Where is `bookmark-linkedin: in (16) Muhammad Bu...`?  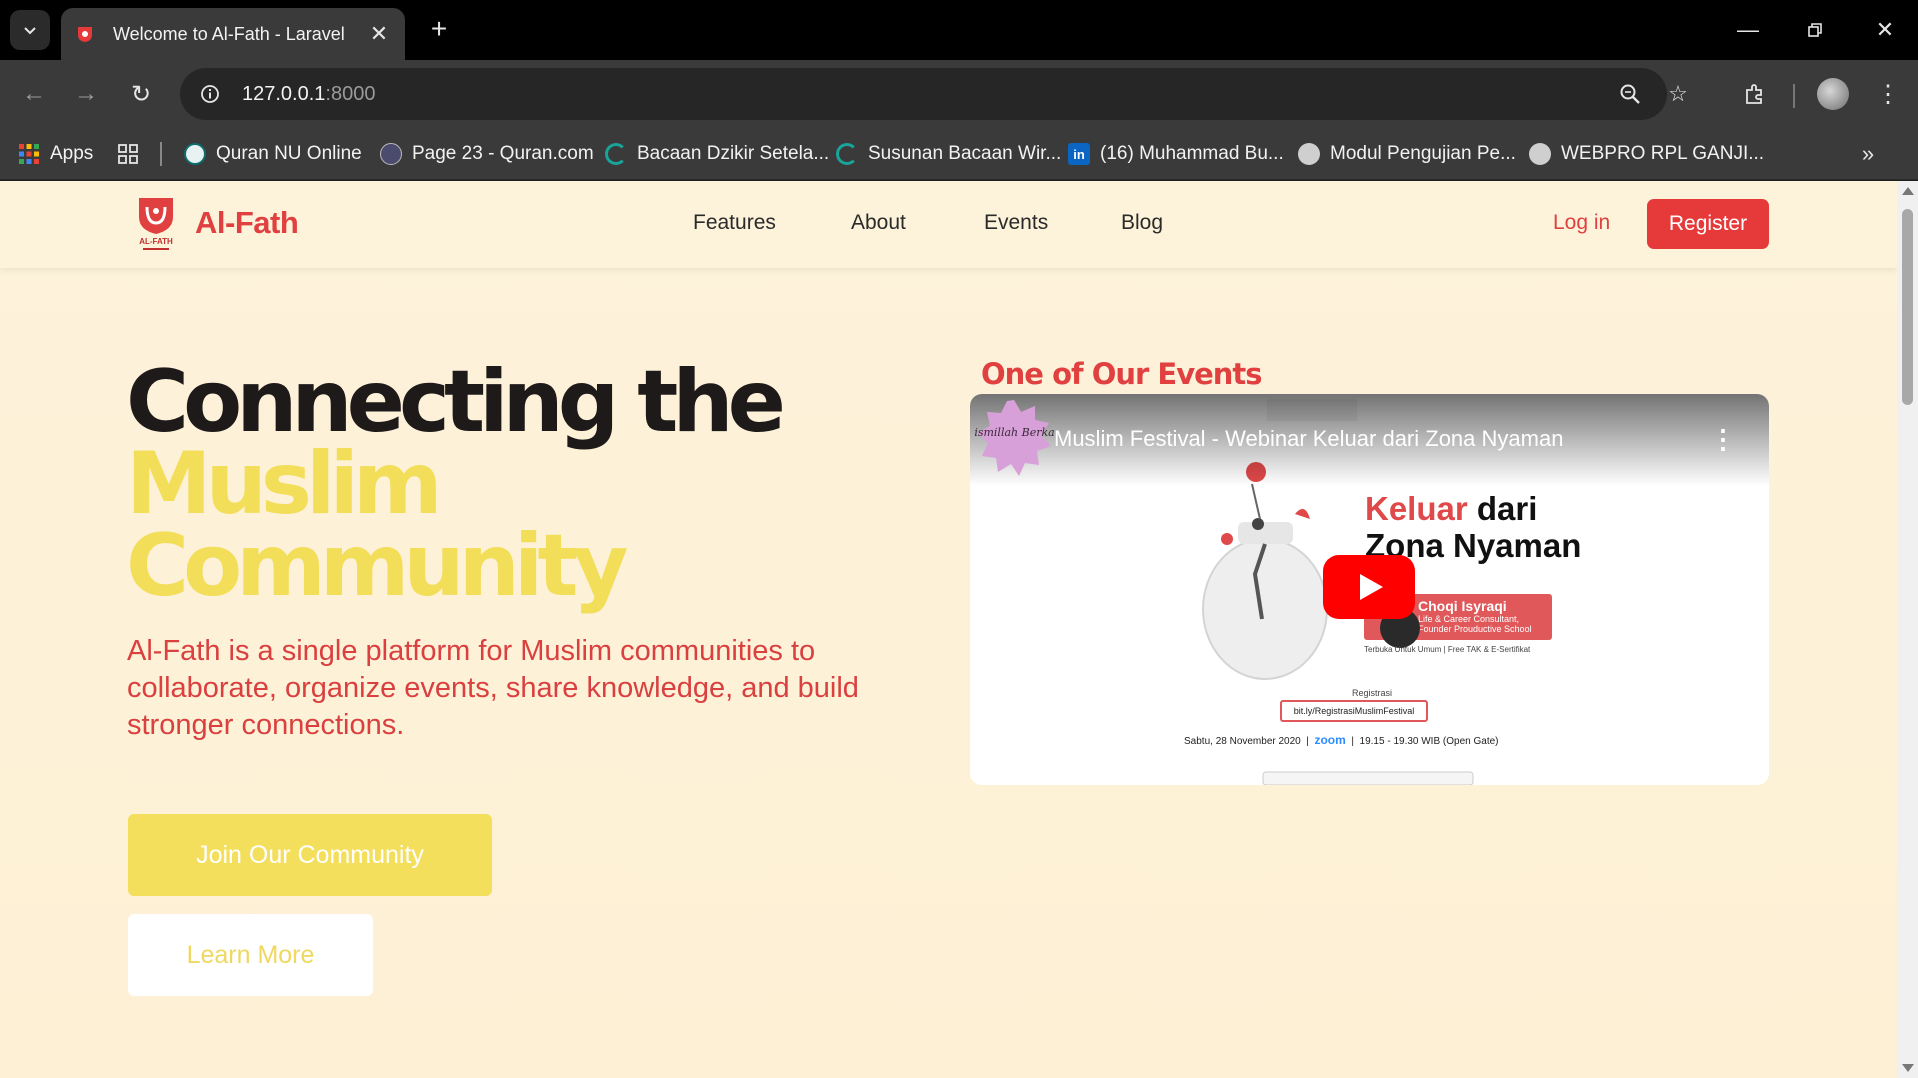
bookmark-linkedin: in (16) Muhammad Bu... is located at coordinates (1176, 154).